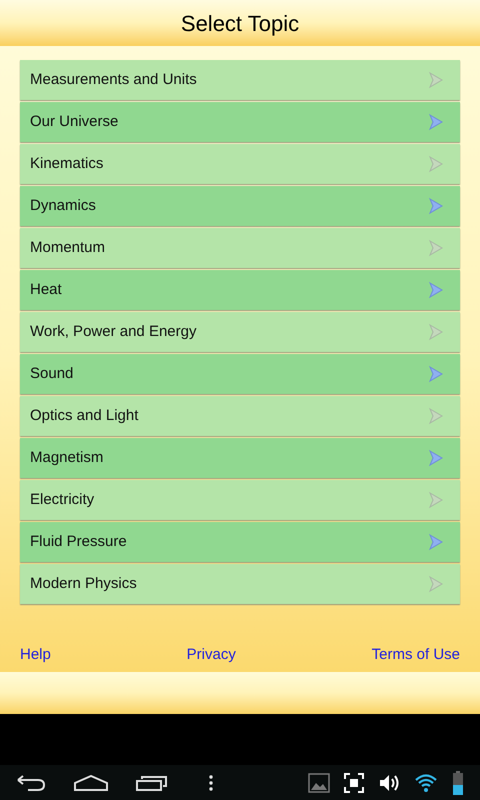  What do you see at coordinates (31, 782) in the screenshot?
I see `back-icon` at bounding box center [31, 782].